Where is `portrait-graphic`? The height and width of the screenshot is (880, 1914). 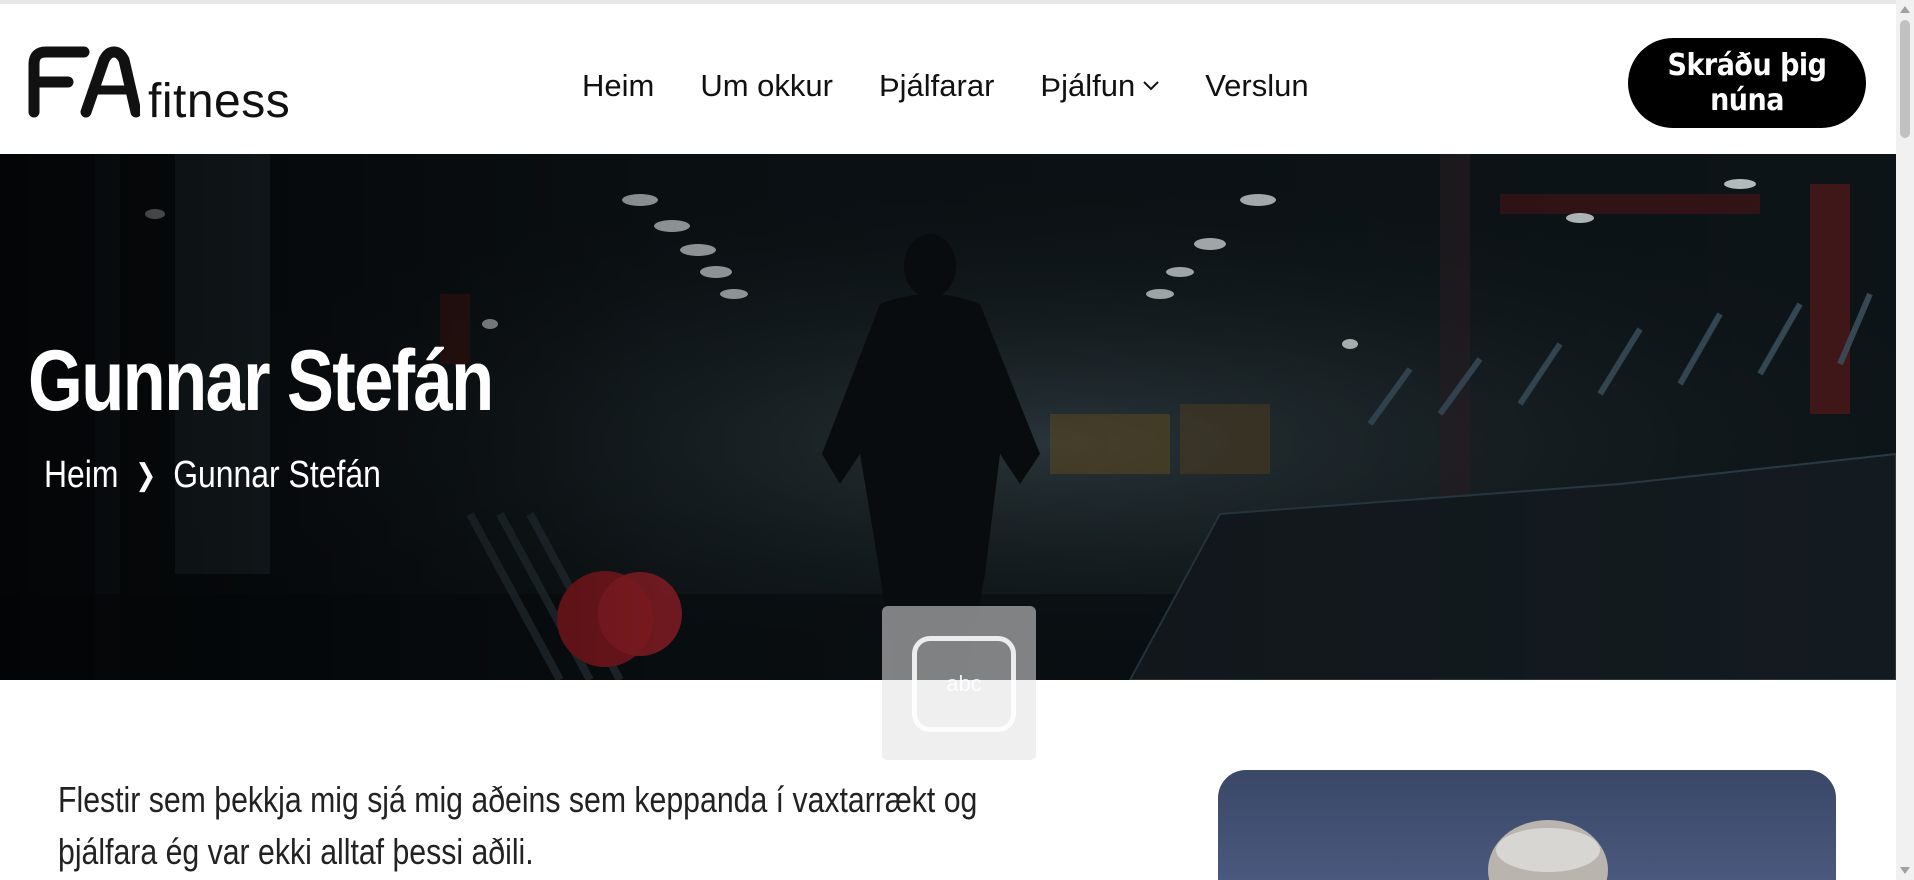
portrait-graphic is located at coordinates (1548, 850).